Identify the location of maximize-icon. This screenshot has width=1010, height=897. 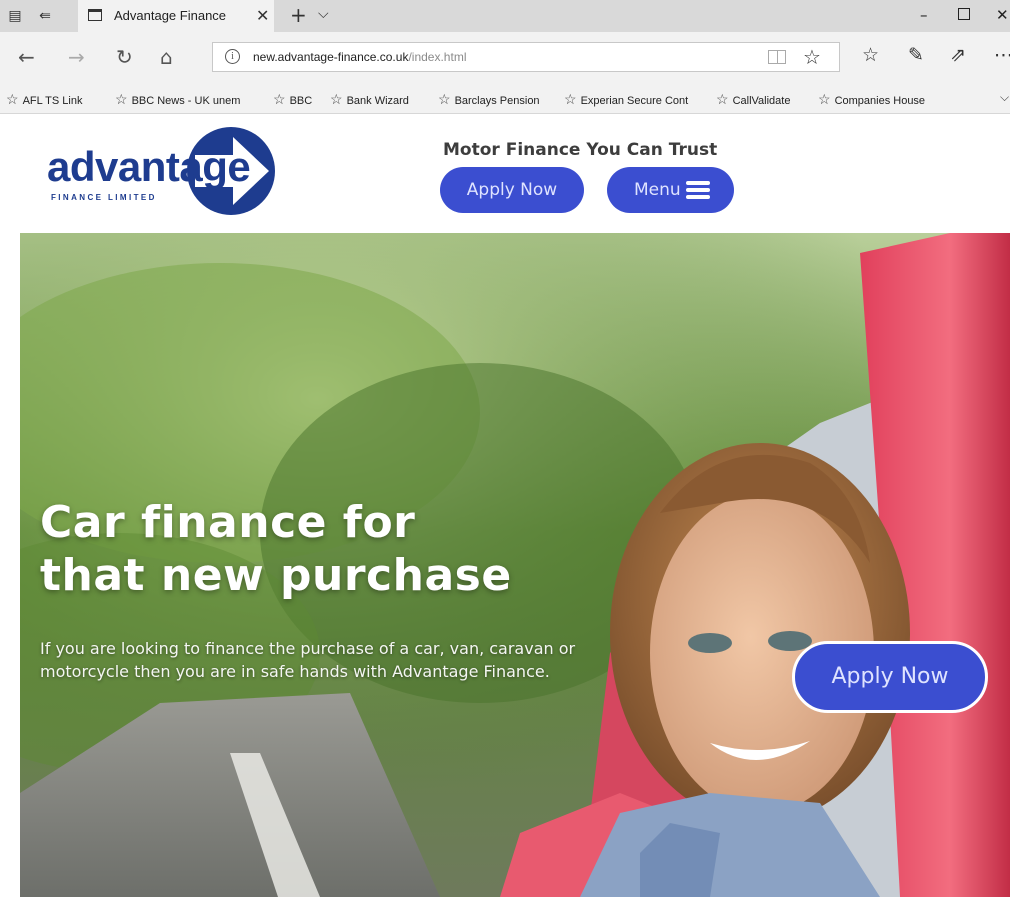
(964, 14).